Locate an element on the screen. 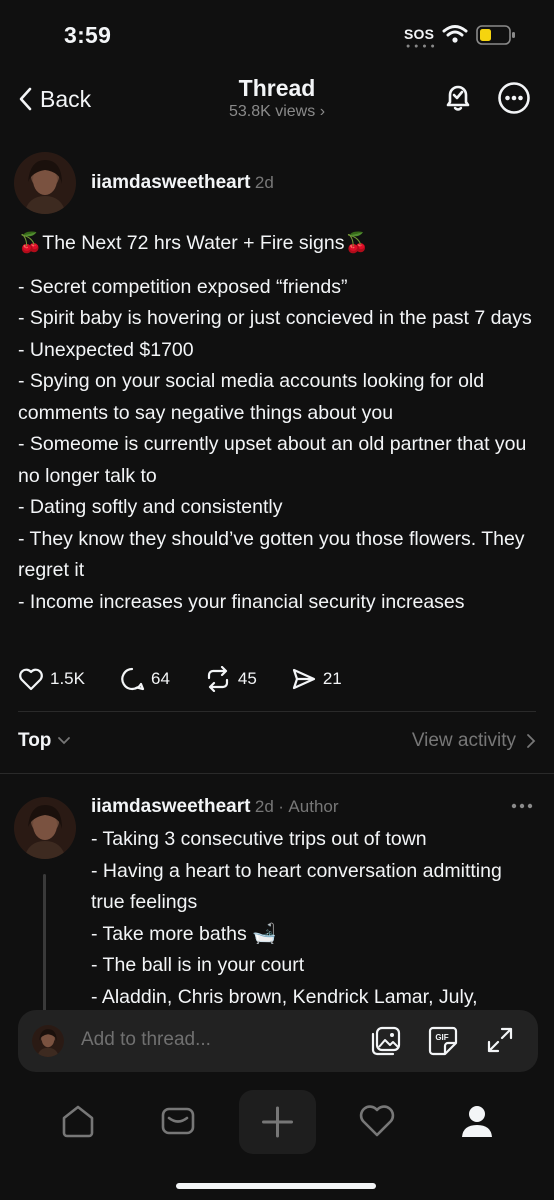 The height and width of the screenshot is (1200, 554). avatar is located at coordinates (45, 183).